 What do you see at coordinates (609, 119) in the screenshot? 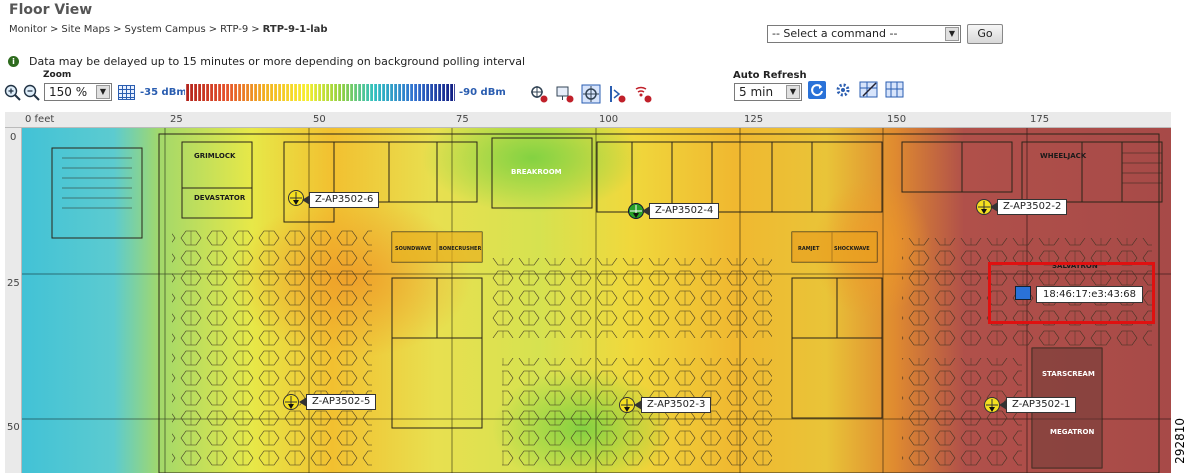
I see `ruler-tick: 100` at bounding box center [609, 119].